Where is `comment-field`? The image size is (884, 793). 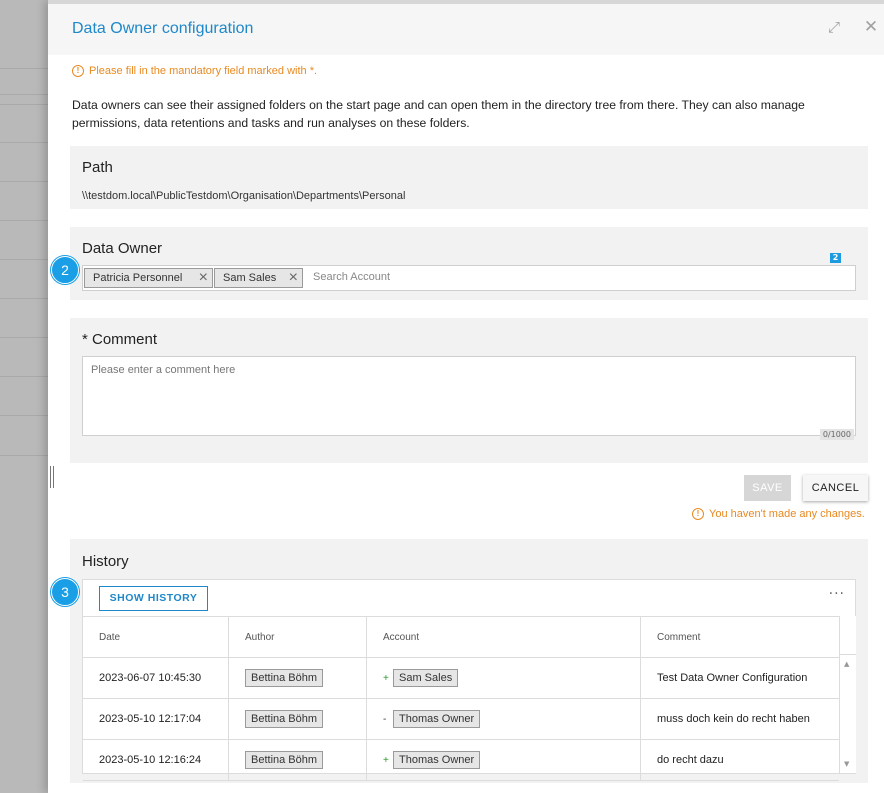 comment-field is located at coordinates (469, 396).